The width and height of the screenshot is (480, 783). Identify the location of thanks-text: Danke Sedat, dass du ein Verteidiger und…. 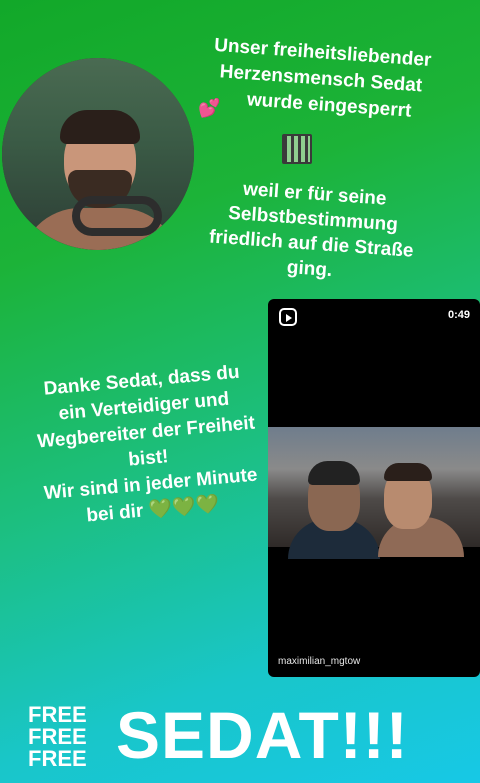
(147, 445).